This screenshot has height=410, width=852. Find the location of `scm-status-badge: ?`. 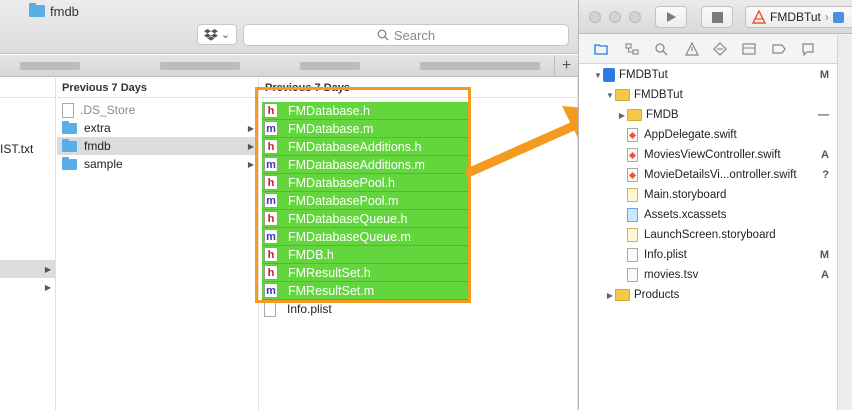

scm-status-badge: ? is located at coordinates (825, 175).